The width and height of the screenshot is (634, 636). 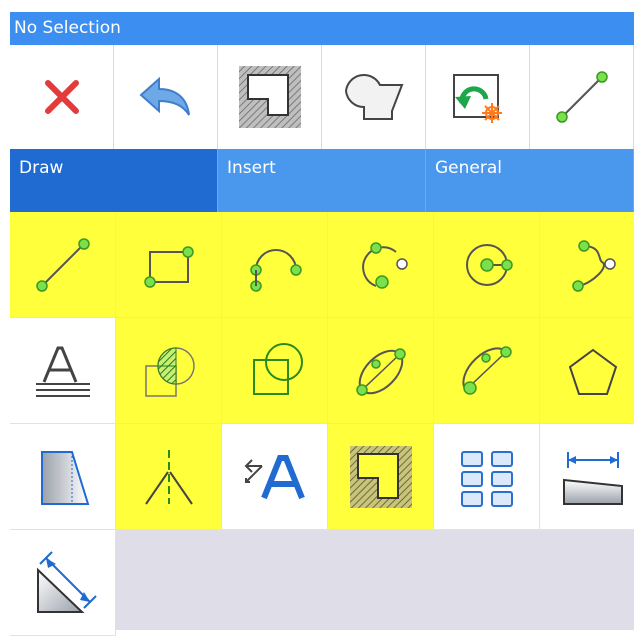 I want to click on close-button, so click(x=62, y=97).